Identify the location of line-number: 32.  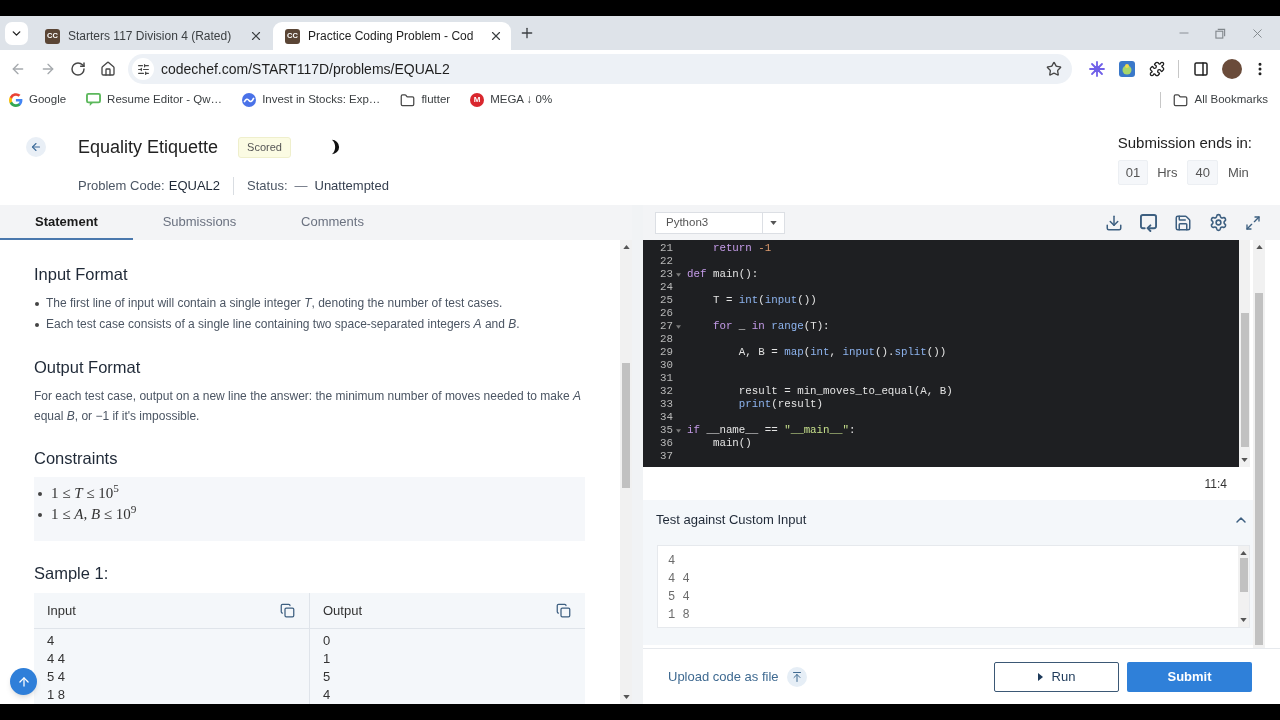
(666, 391).